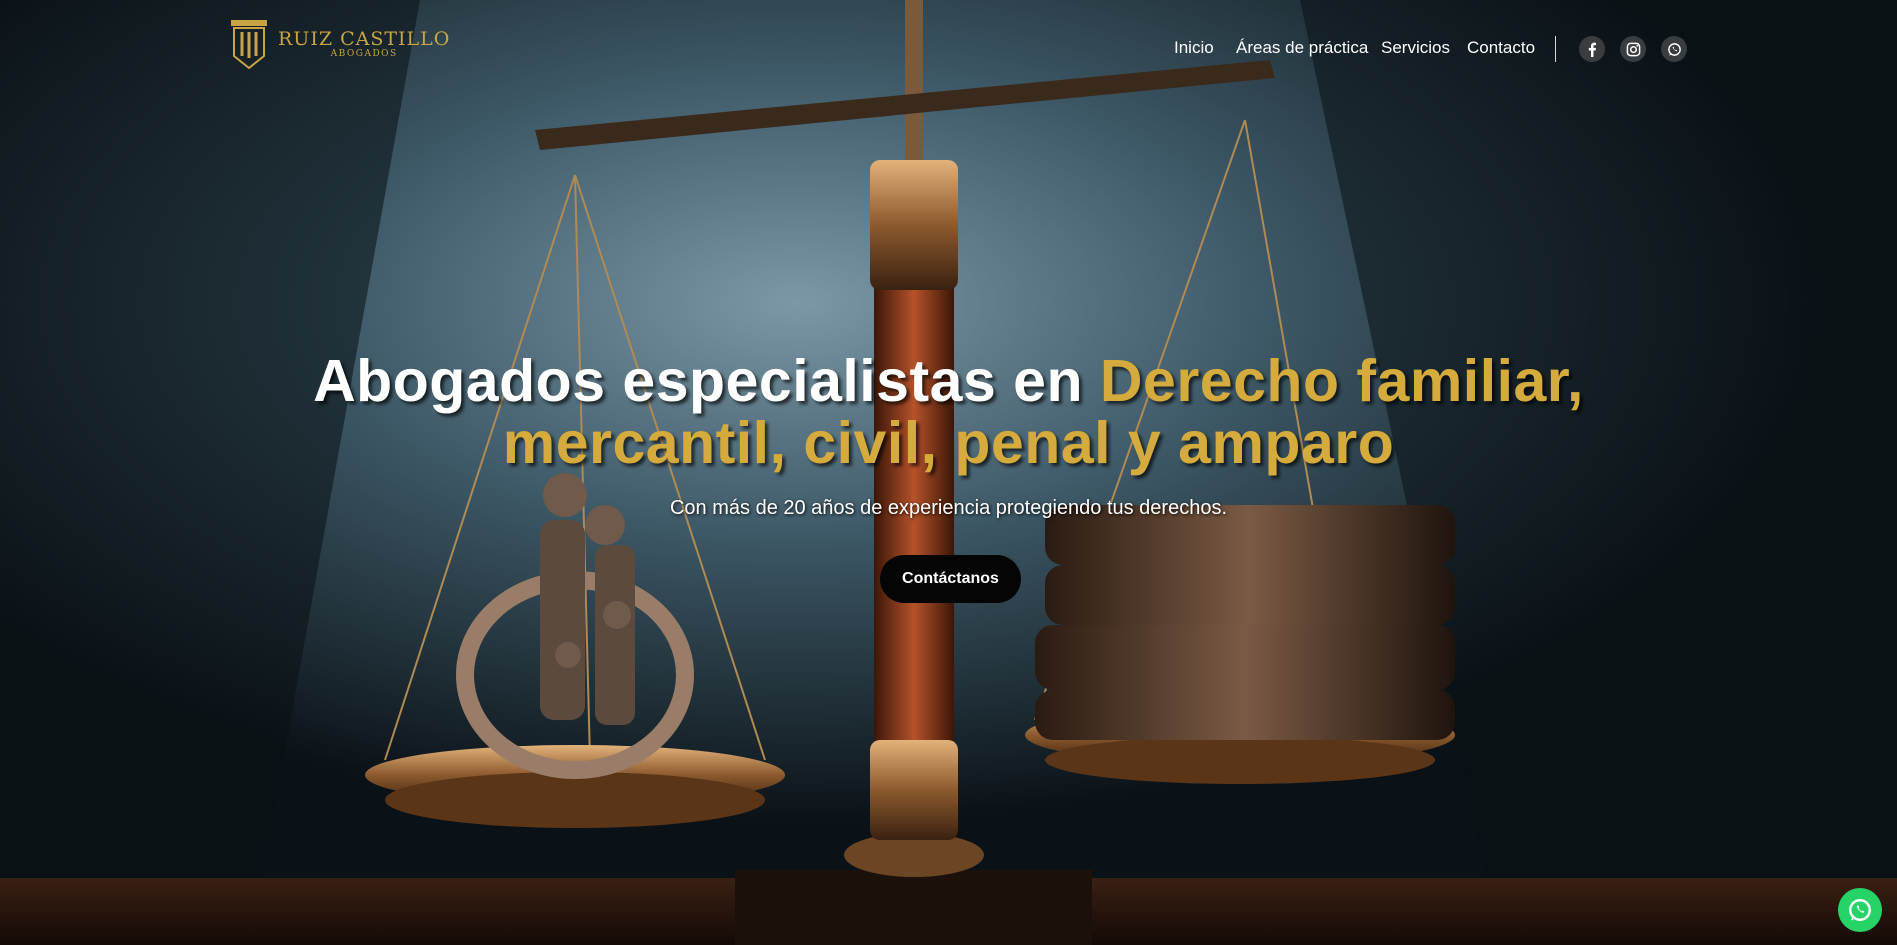  What do you see at coordinates (1302, 48) in the screenshot?
I see `nav-item-areas-de-practica: Áreas de práctica` at bounding box center [1302, 48].